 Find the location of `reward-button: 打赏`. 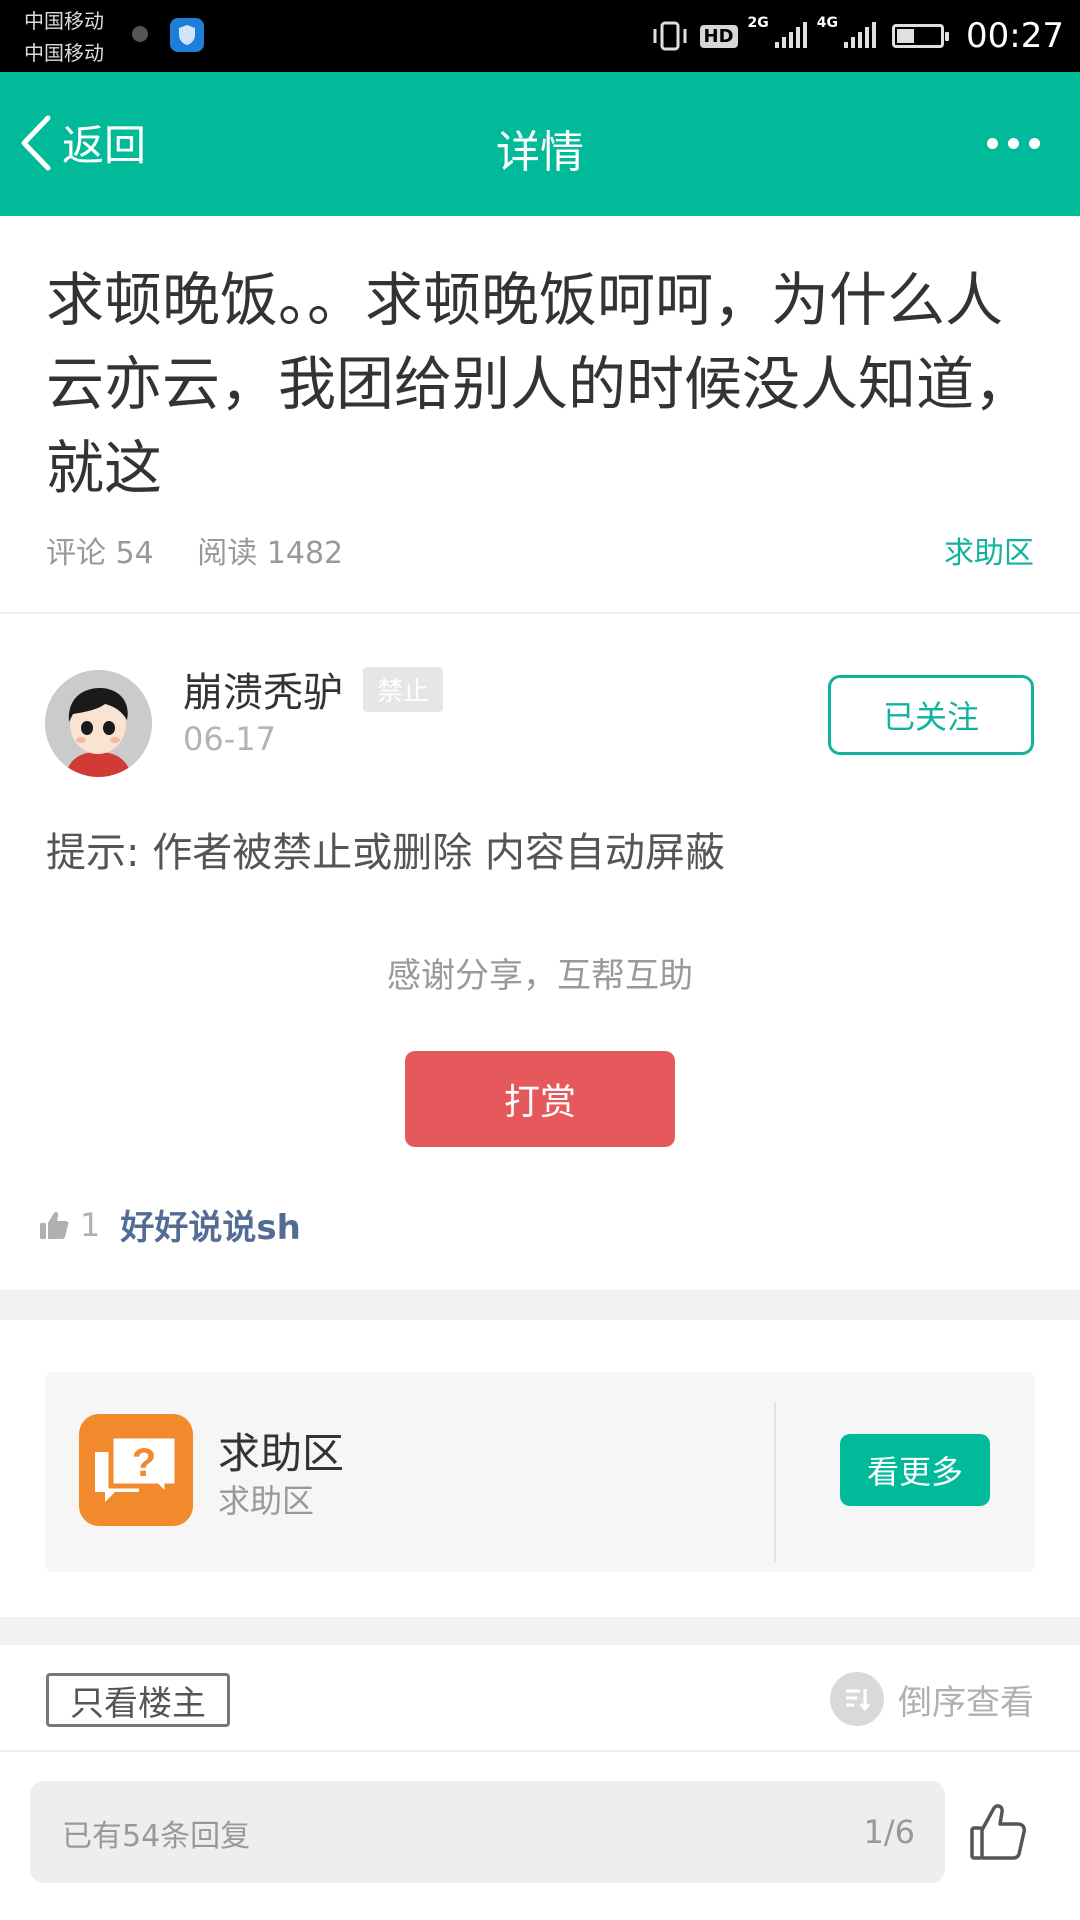

reward-button: 打赏 is located at coordinates (540, 1099).